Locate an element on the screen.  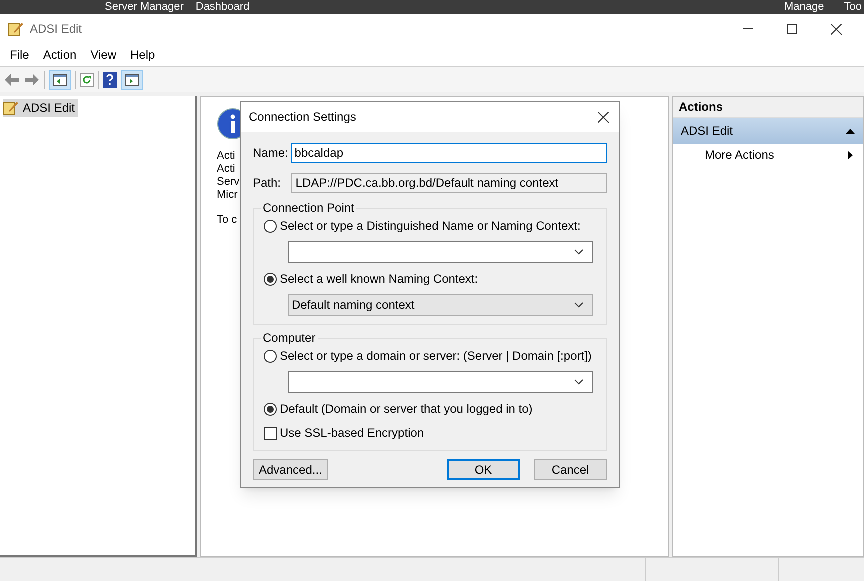
back-arrow-icon is located at coordinates (12, 79).